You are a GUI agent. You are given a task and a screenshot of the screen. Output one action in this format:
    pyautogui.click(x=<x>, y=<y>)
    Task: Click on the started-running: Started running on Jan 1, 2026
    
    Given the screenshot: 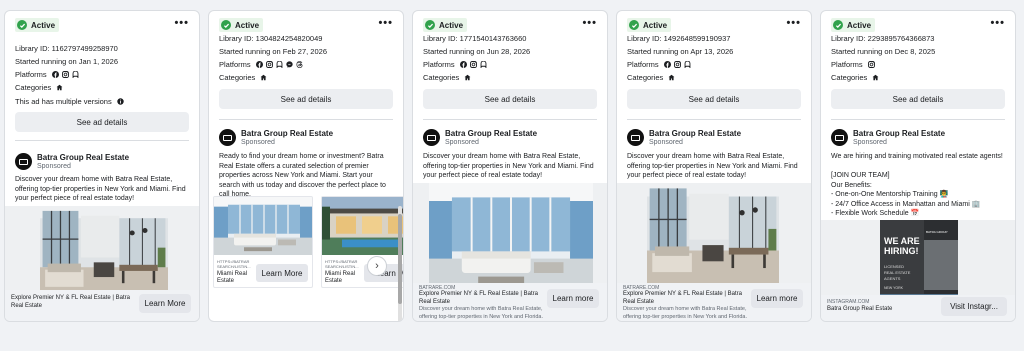 What is the action you would take?
    pyautogui.click(x=66, y=61)
    